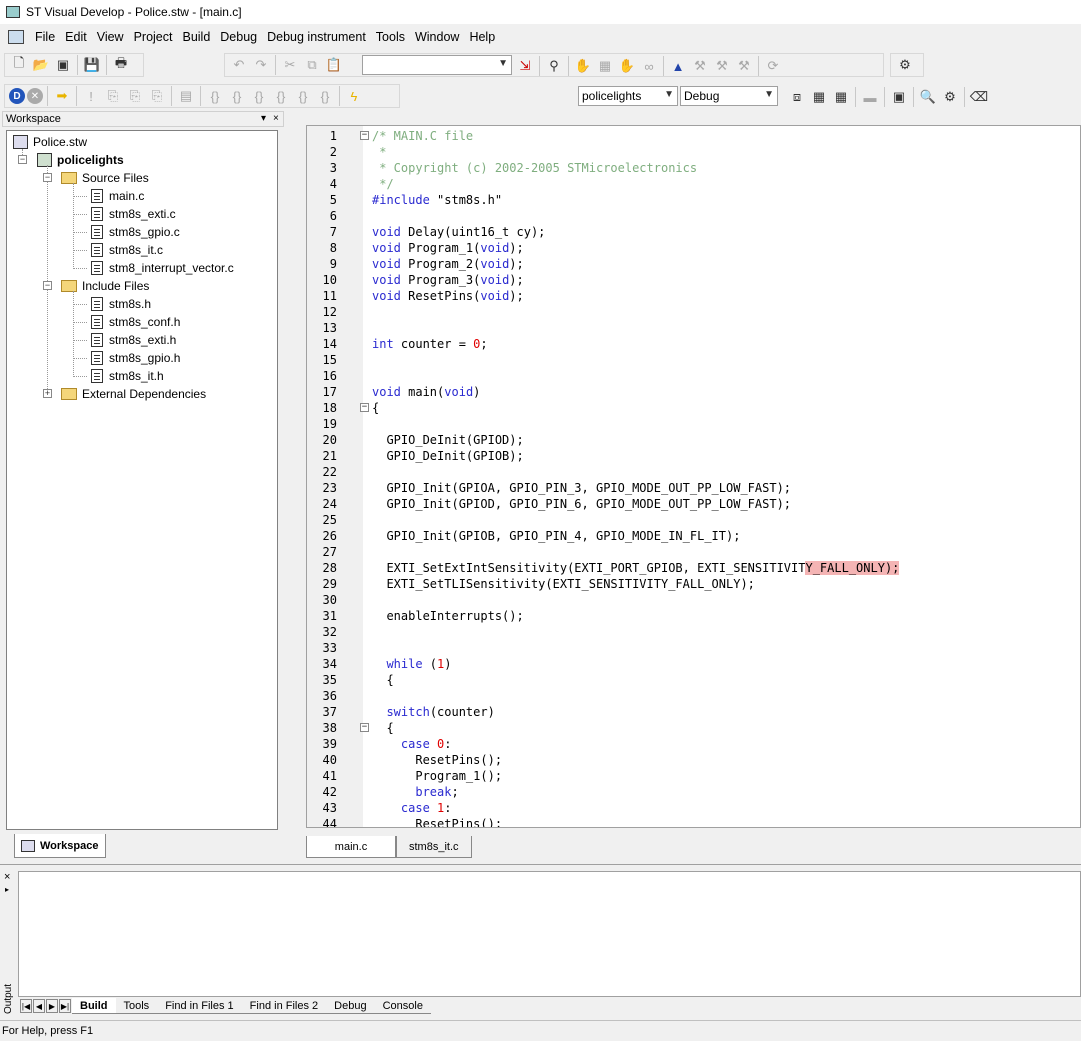 This screenshot has height=1041, width=1081. Describe the element at coordinates (136, 1006) in the screenshot. I see `tab-tools: Tools` at that location.